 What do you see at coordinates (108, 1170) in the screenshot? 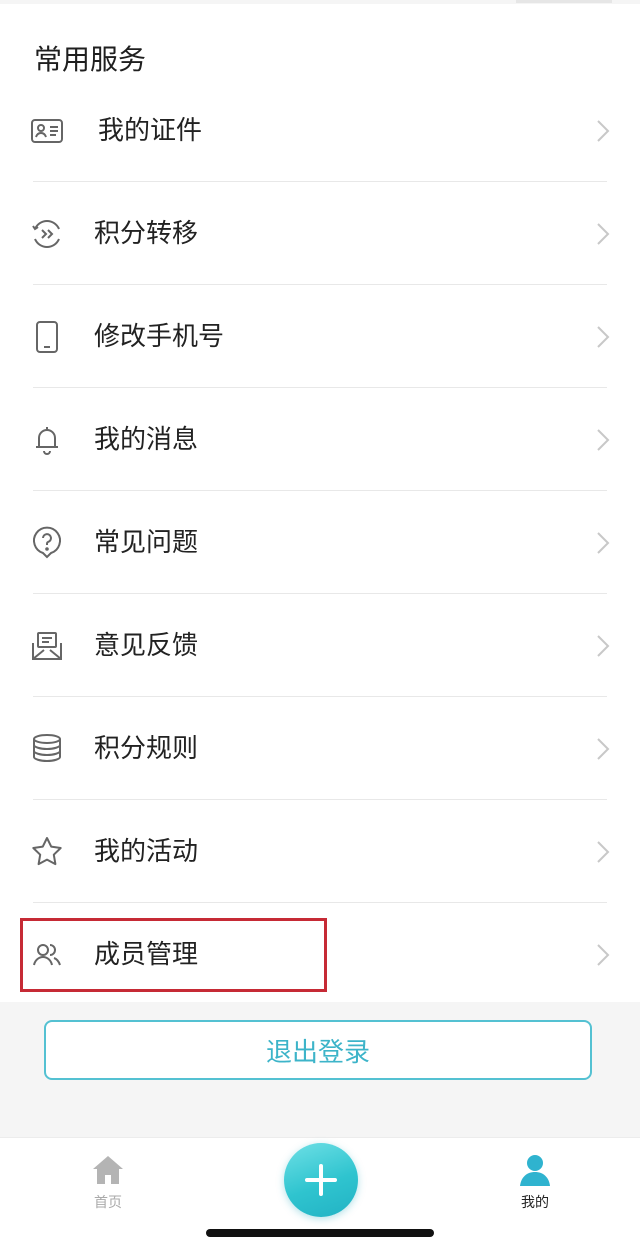
I see `home-icon` at bounding box center [108, 1170].